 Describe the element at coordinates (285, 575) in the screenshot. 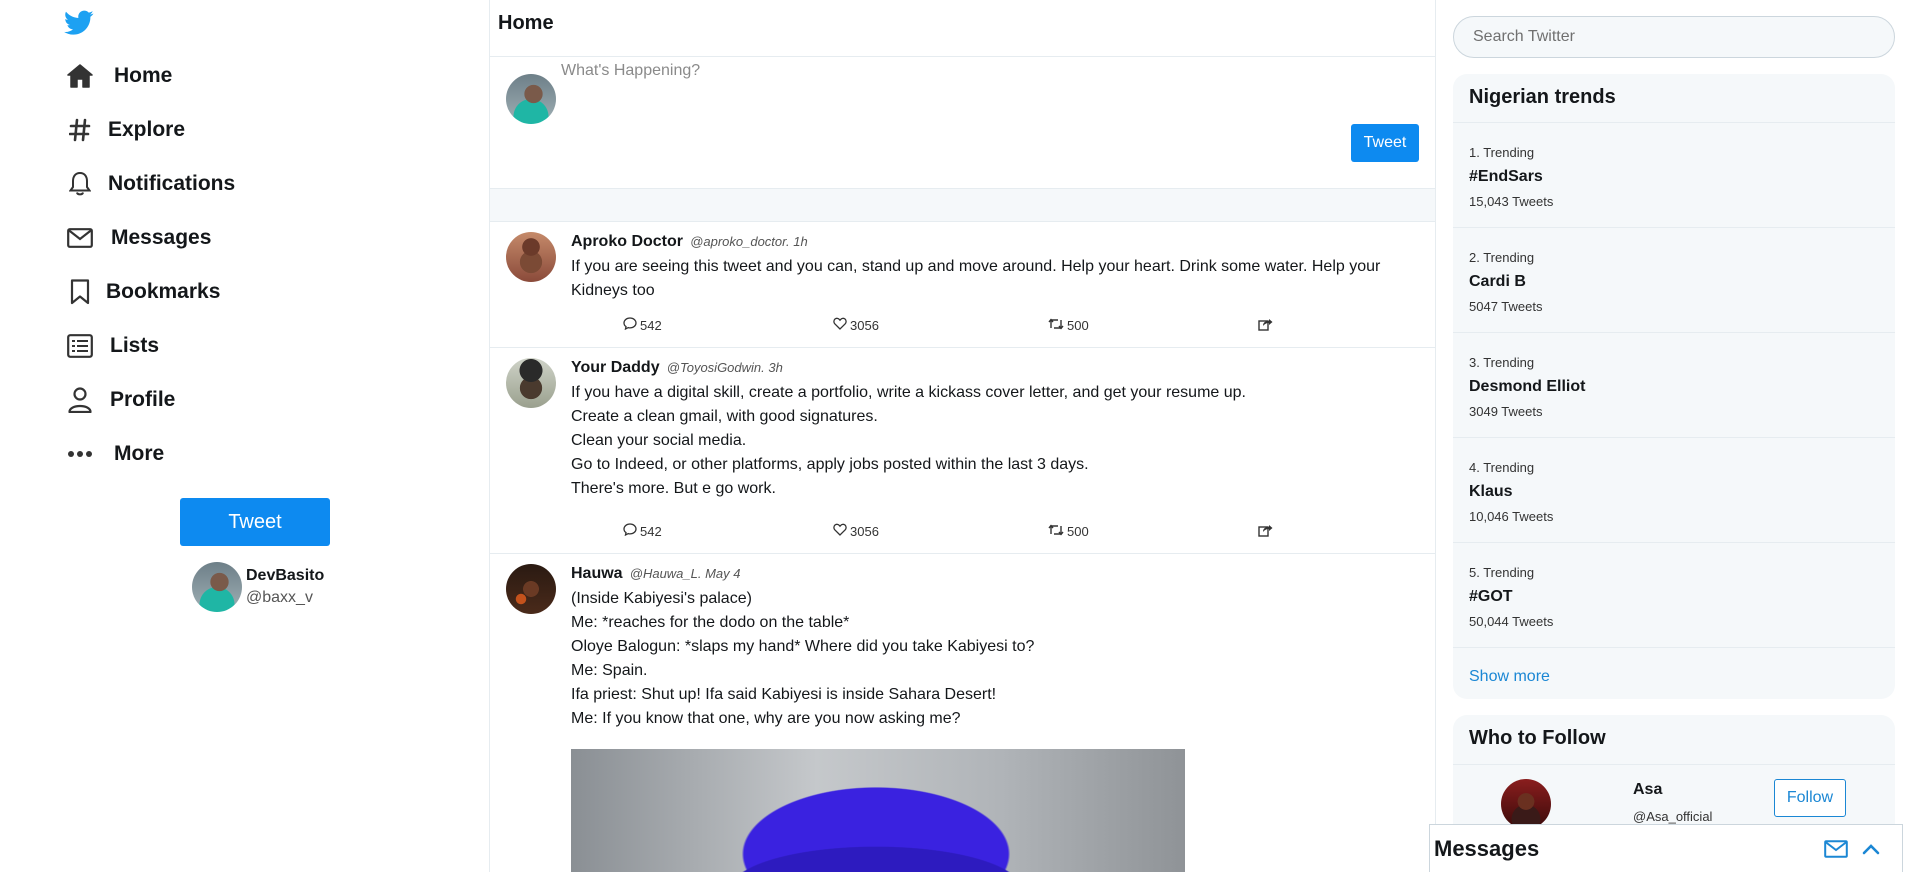

I see `user-name: DevBasito` at that location.